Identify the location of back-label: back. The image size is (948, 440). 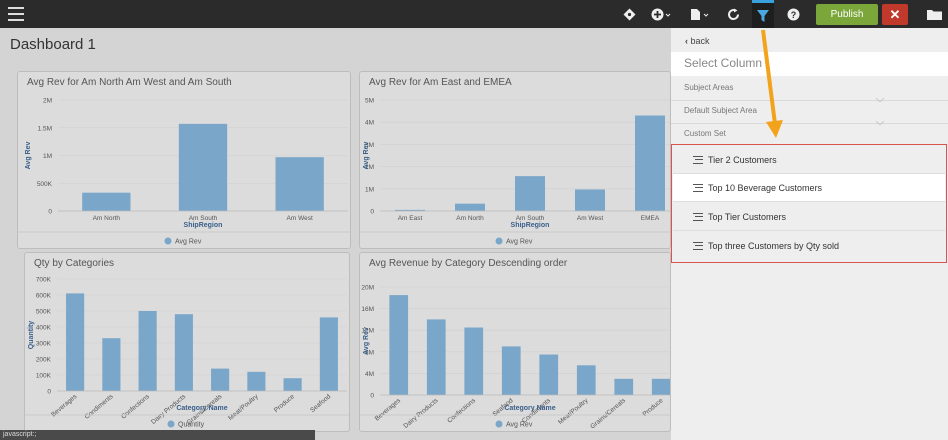
(700, 41).